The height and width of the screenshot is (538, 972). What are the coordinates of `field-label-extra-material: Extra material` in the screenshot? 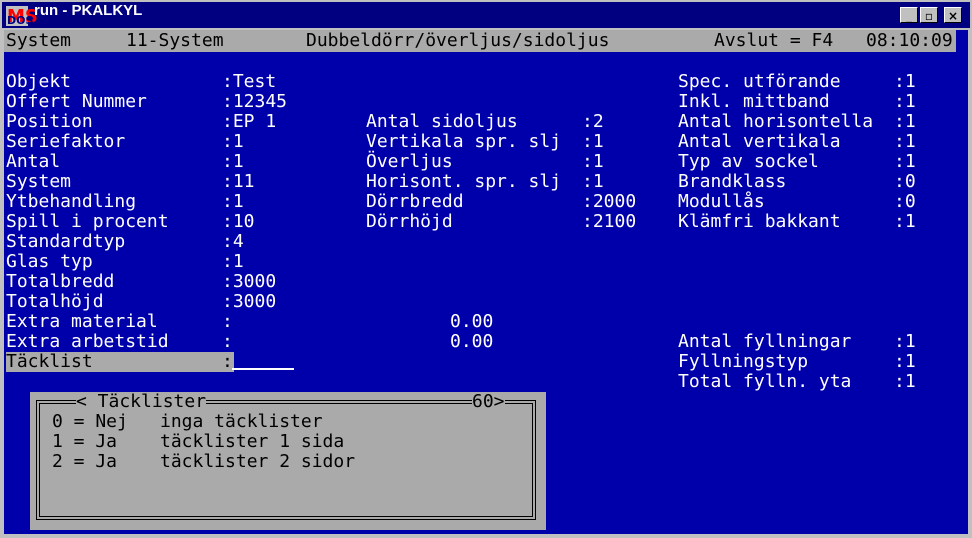 It's located at (82, 321).